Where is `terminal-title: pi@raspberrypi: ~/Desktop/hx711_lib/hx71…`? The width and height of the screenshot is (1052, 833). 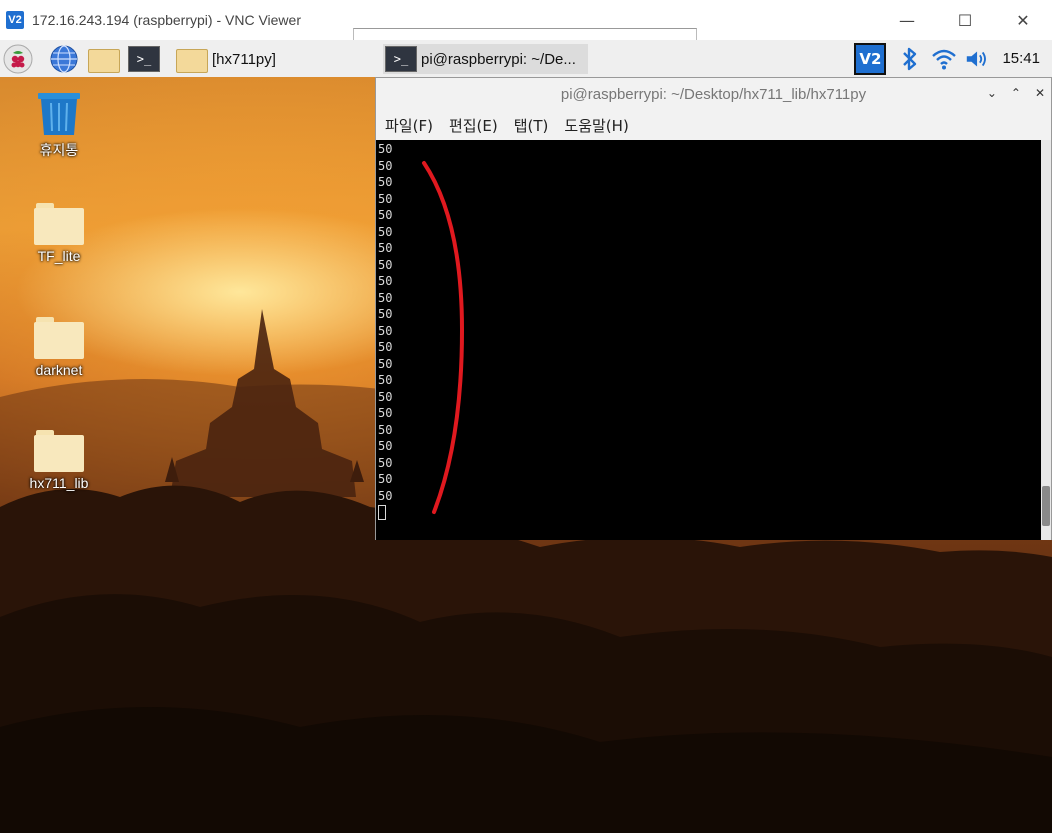 terminal-title: pi@raspberrypi: ~/Desktop/hx711_lib/hx71… is located at coordinates (713, 94).